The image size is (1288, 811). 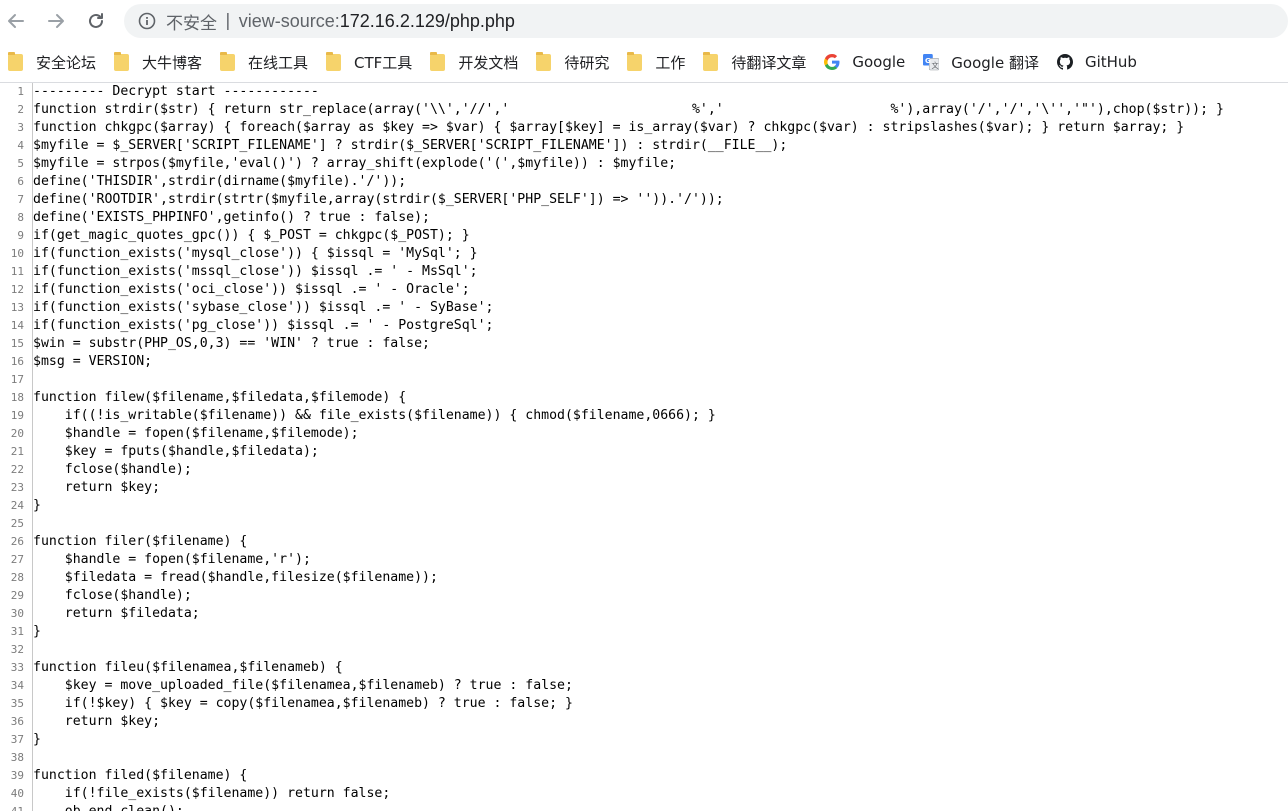 I want to click on bookmark-label: 待研究, so click(x=587, y=62).